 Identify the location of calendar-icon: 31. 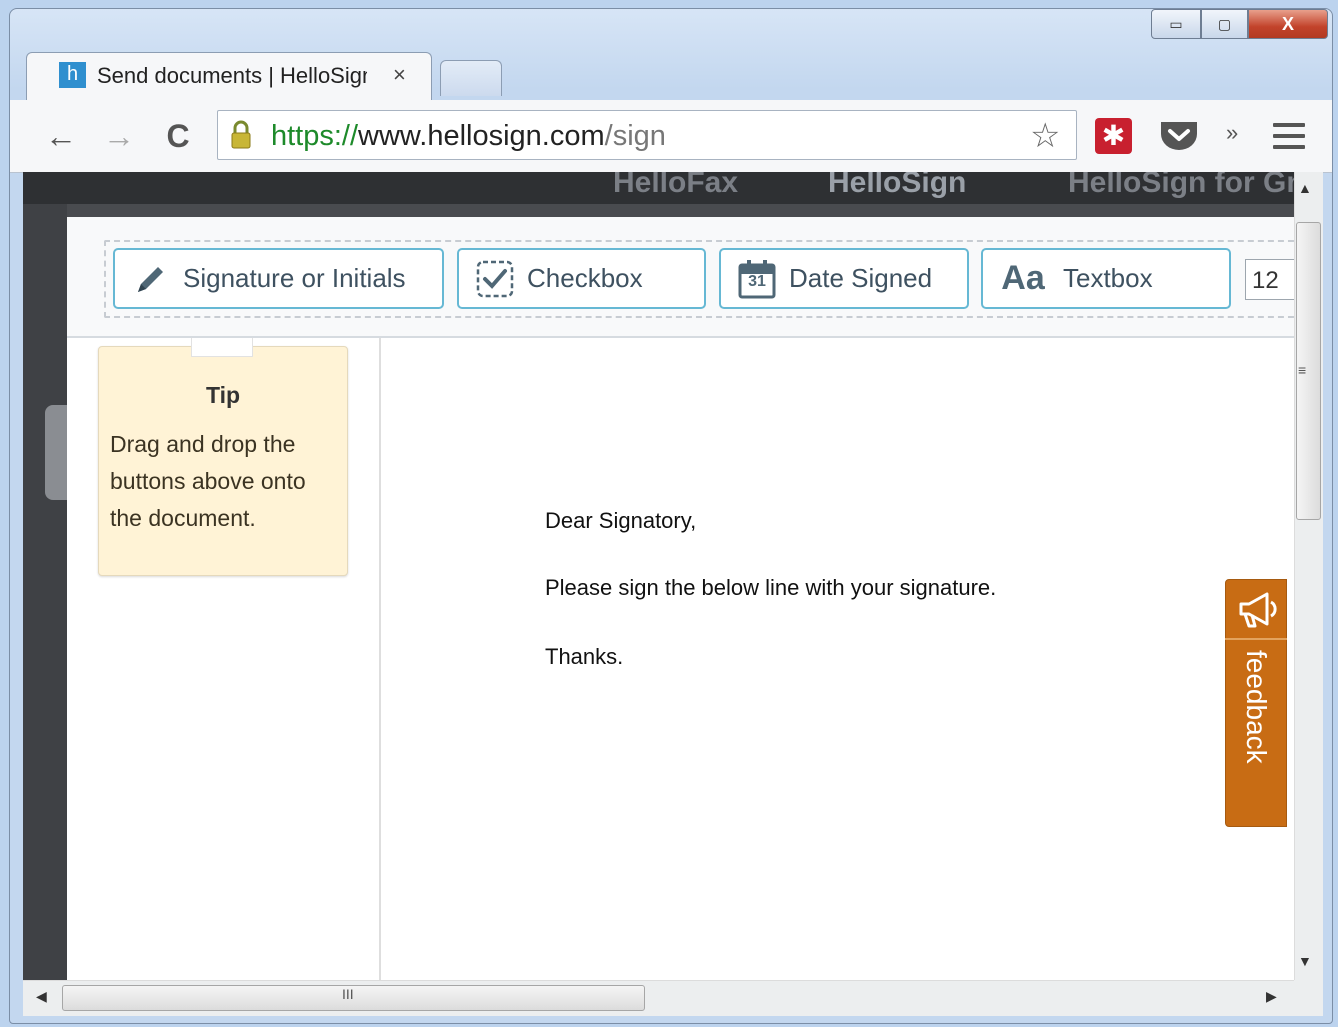
(757, 279).